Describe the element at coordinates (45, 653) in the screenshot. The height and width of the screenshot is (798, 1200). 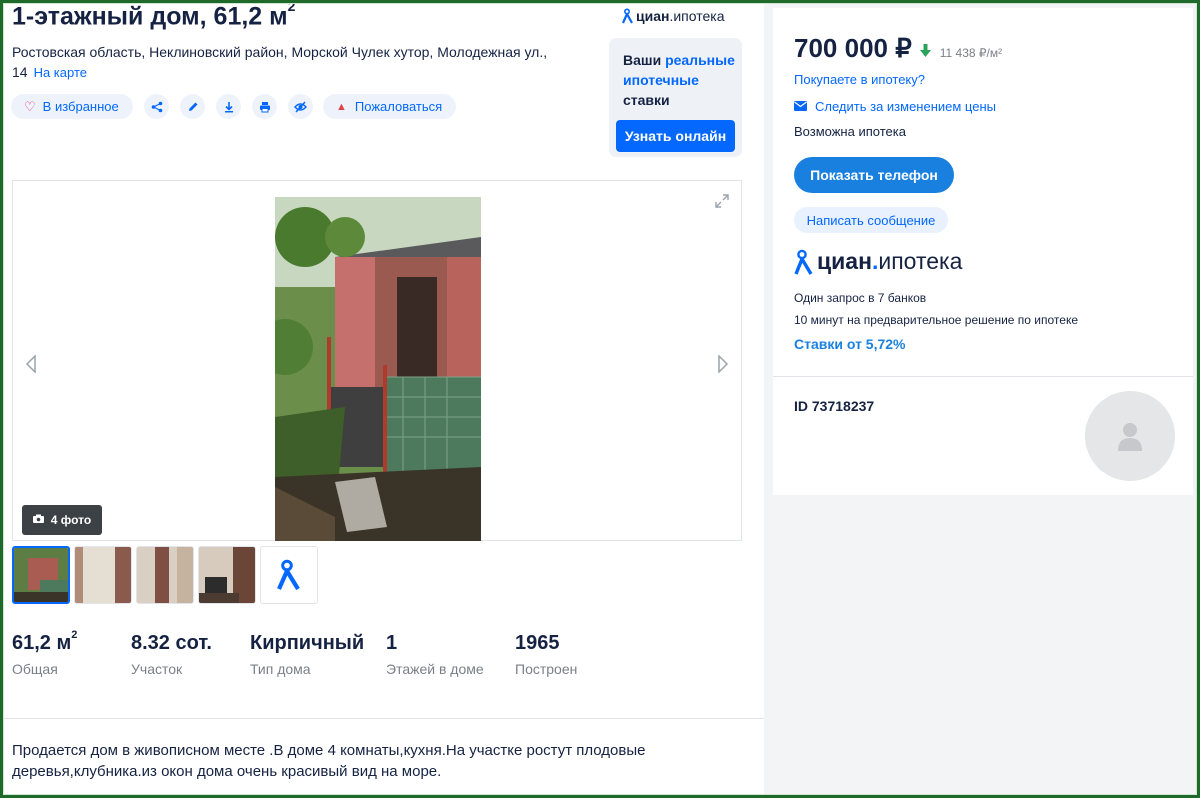
I see `fact-total-area: 61,2 м2 Общая` at that location.